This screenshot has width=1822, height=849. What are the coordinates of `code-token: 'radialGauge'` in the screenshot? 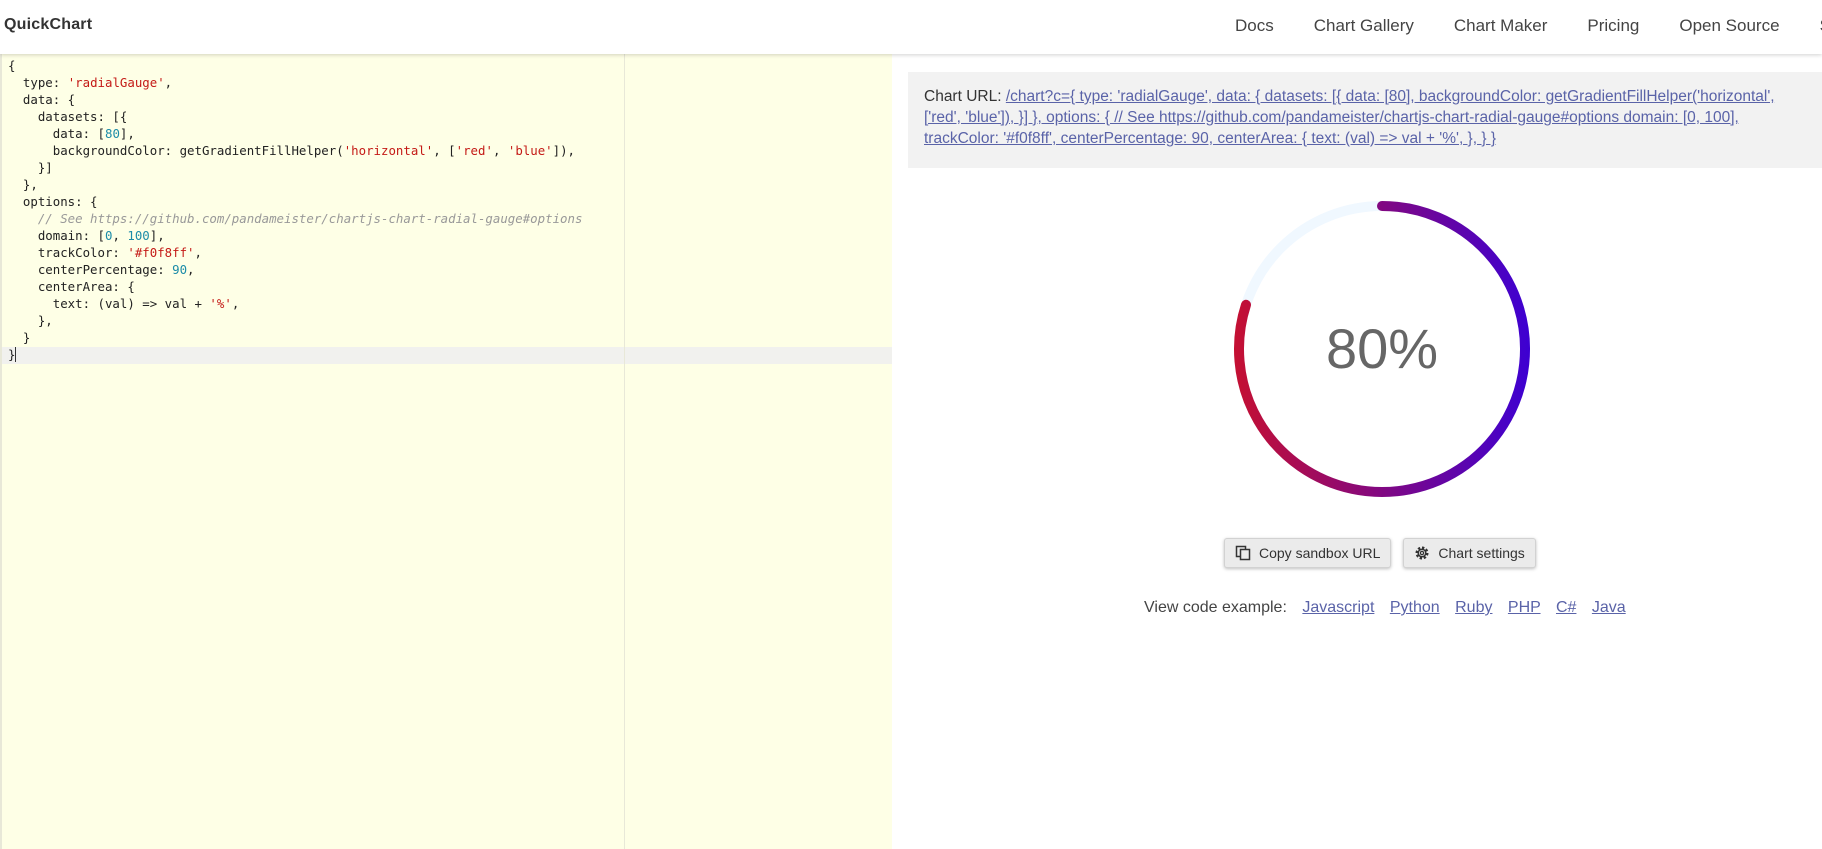 It's located at (116, 82).